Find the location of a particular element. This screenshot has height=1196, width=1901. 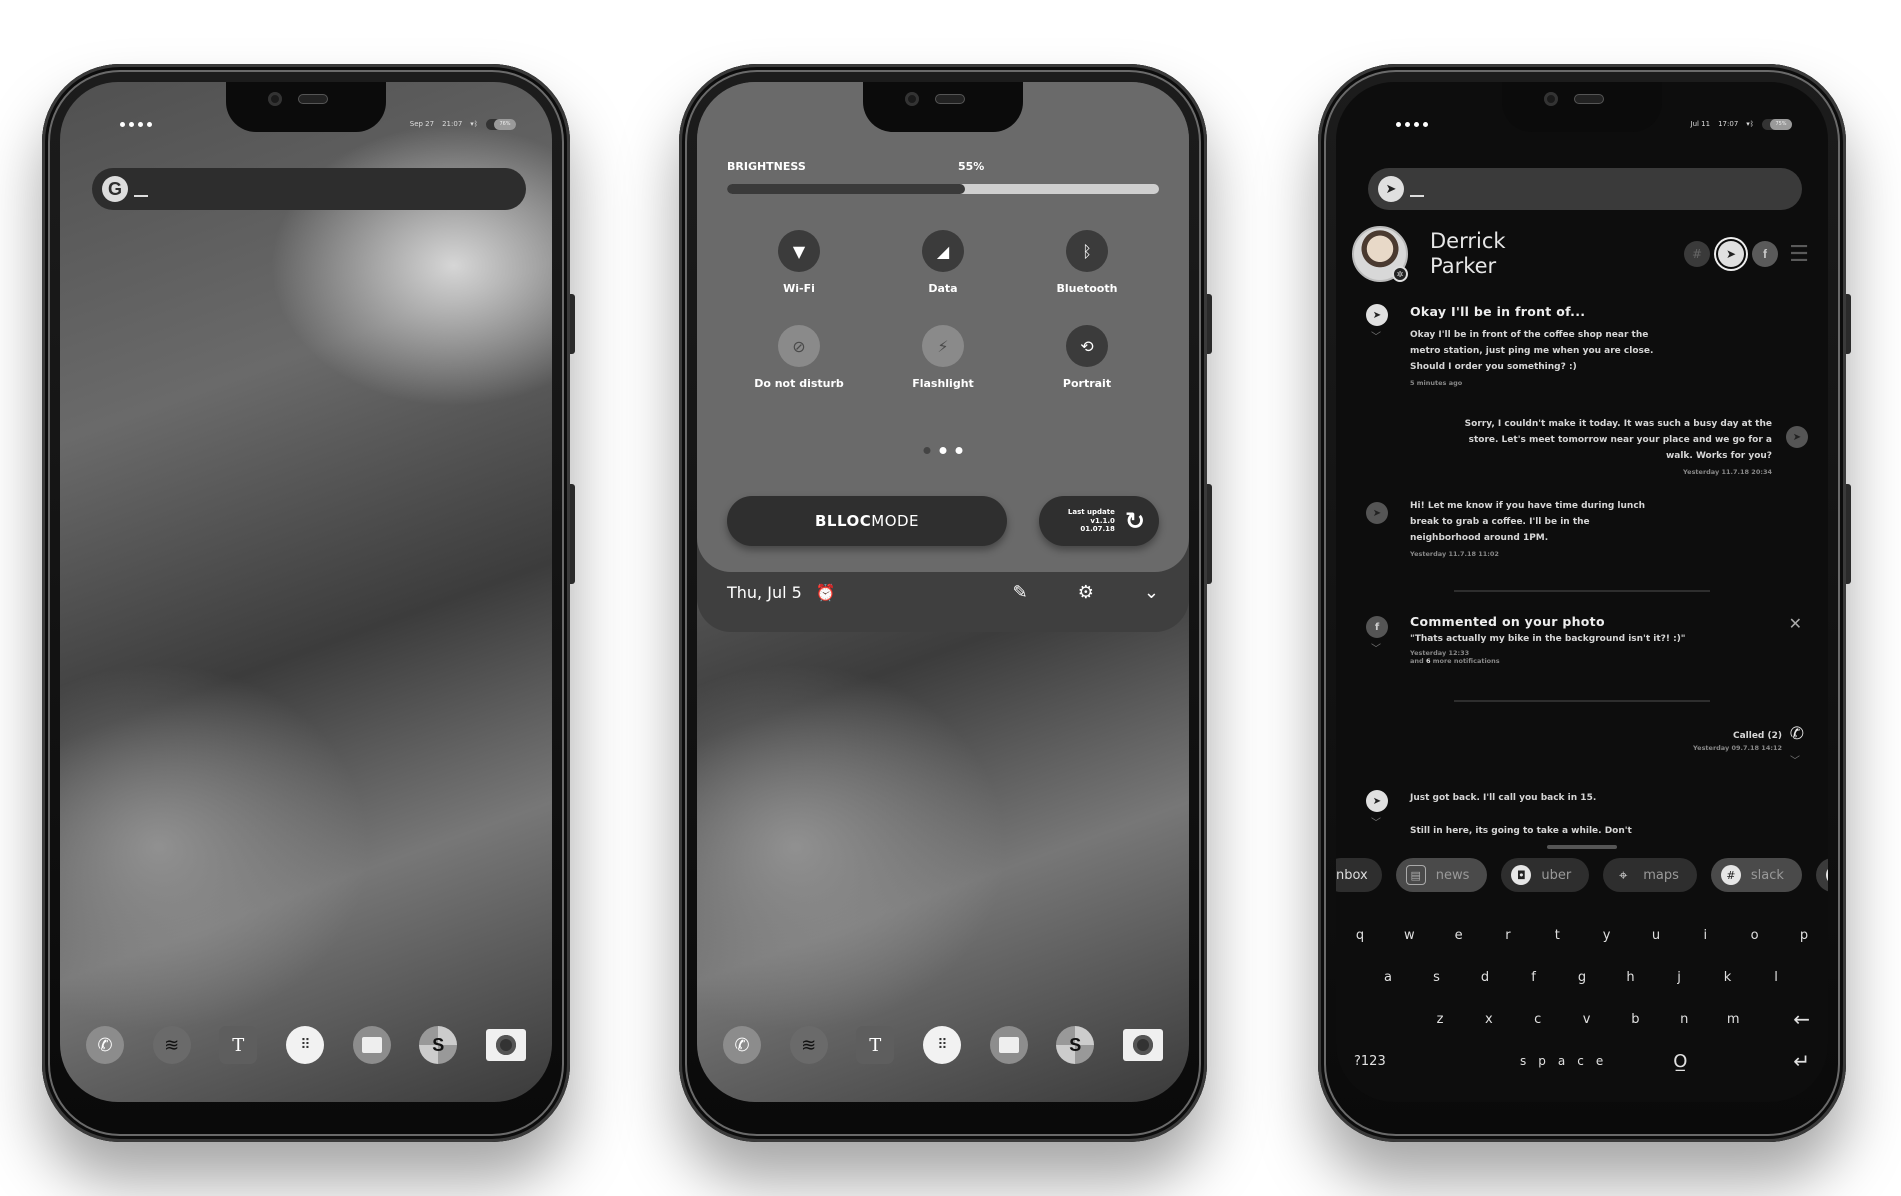

space-key: space is located at coordinates (1567, 1061).